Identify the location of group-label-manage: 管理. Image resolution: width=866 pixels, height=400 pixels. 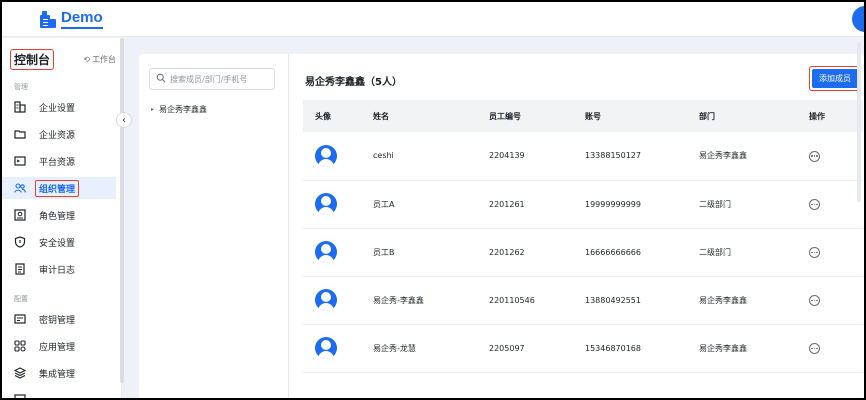
(21, 87).